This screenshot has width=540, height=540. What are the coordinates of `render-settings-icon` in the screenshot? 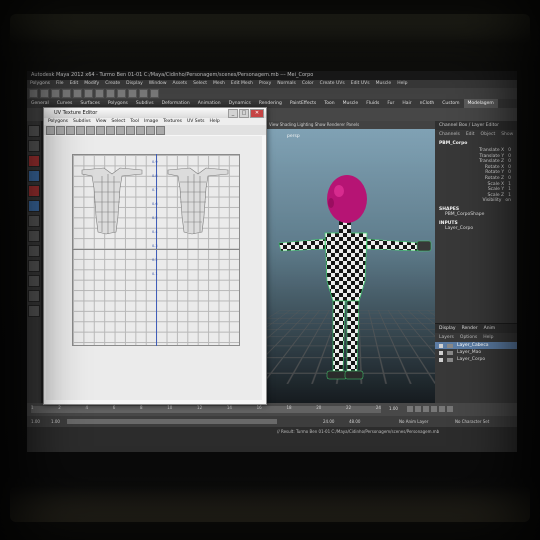 It's located at (154, 93).